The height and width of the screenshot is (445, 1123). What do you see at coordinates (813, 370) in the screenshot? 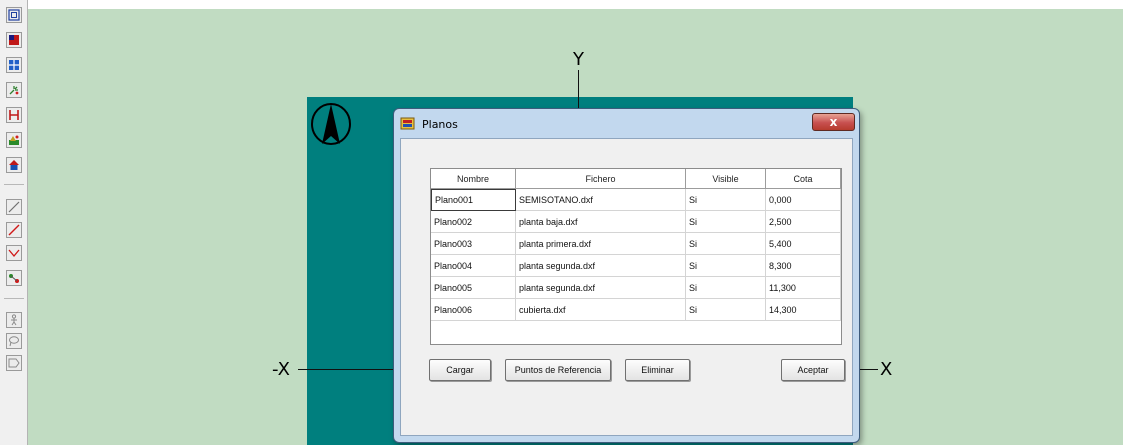
I see `aceptar-button: Aceptar` at bounding box center [813, 370].